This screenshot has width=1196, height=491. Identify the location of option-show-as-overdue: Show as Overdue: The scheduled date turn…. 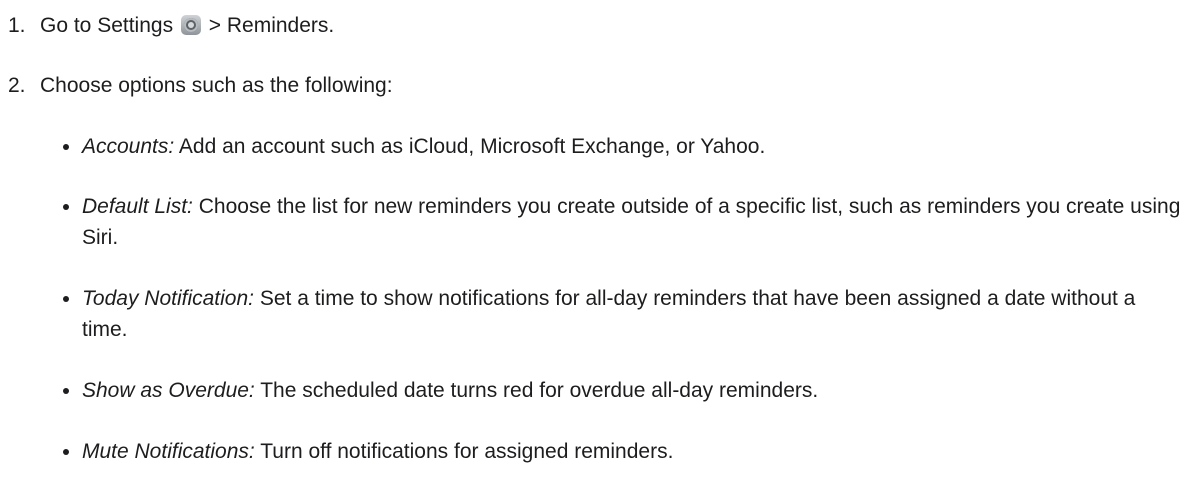
(624, 390).